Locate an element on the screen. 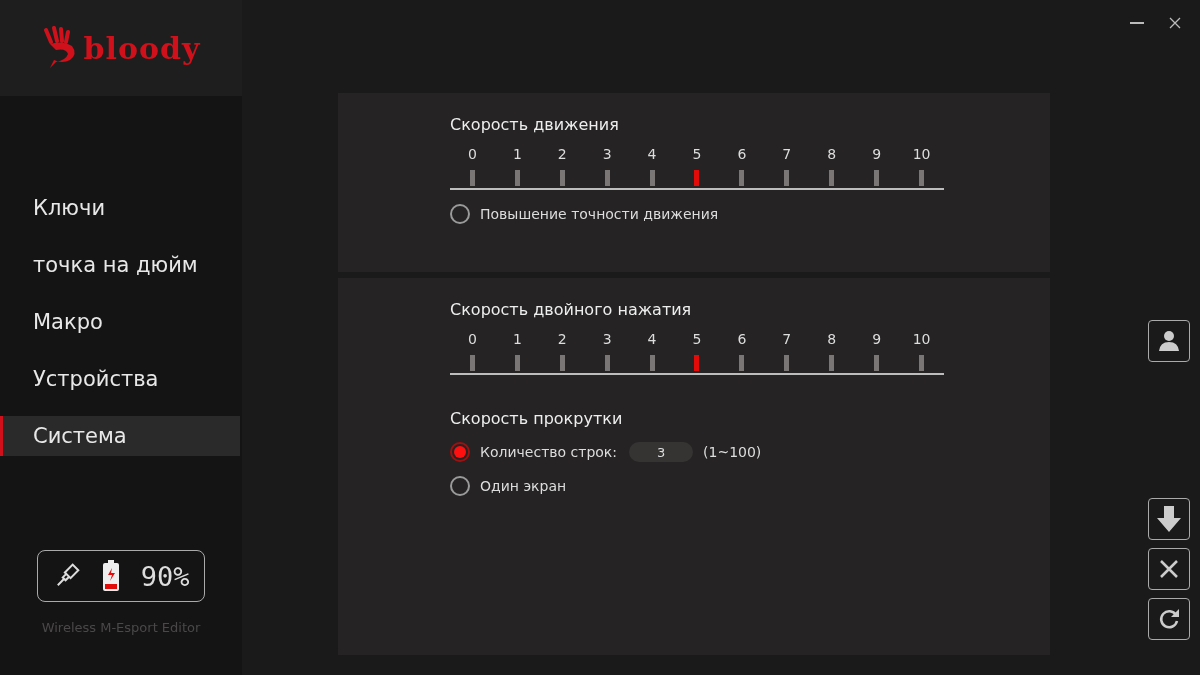 This screenshot has height=675, width=1200. sidebar-item: точка на дюйм is located at coordinates (120, 265).